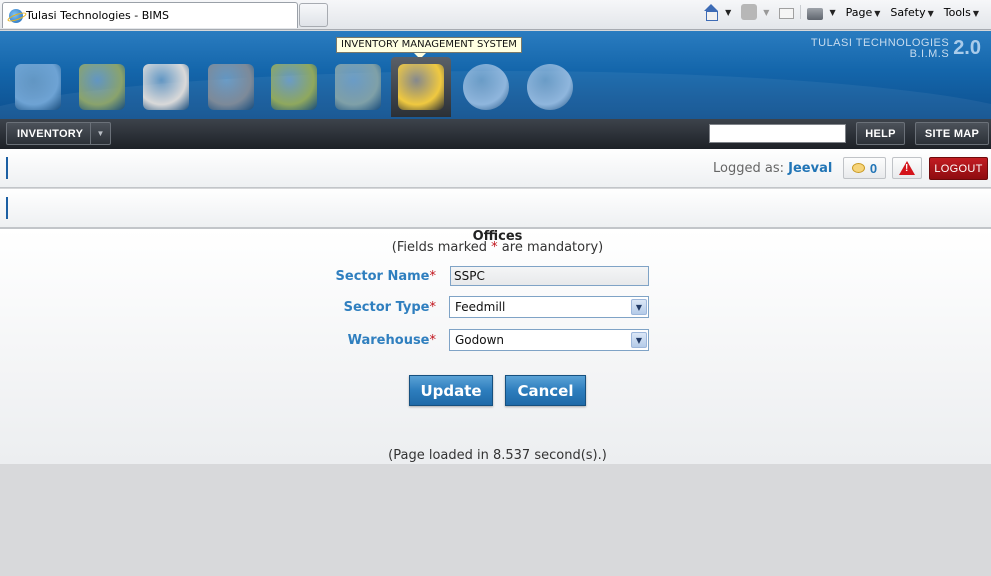  I want to click on page-menu-label: Page, so click(859, 12).